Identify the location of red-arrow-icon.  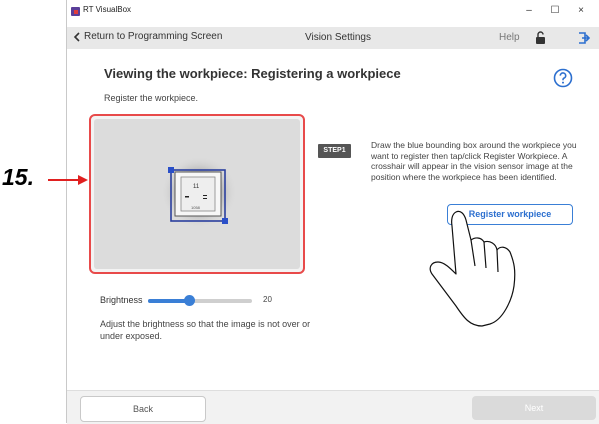
(68, 180).